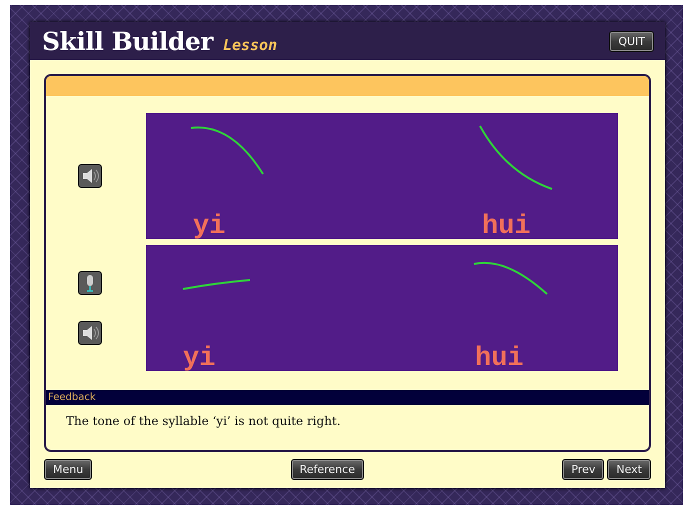 The height and width of the screenshot is (506, 691). I want to click on menu-button: Menu, so click(68, 469).